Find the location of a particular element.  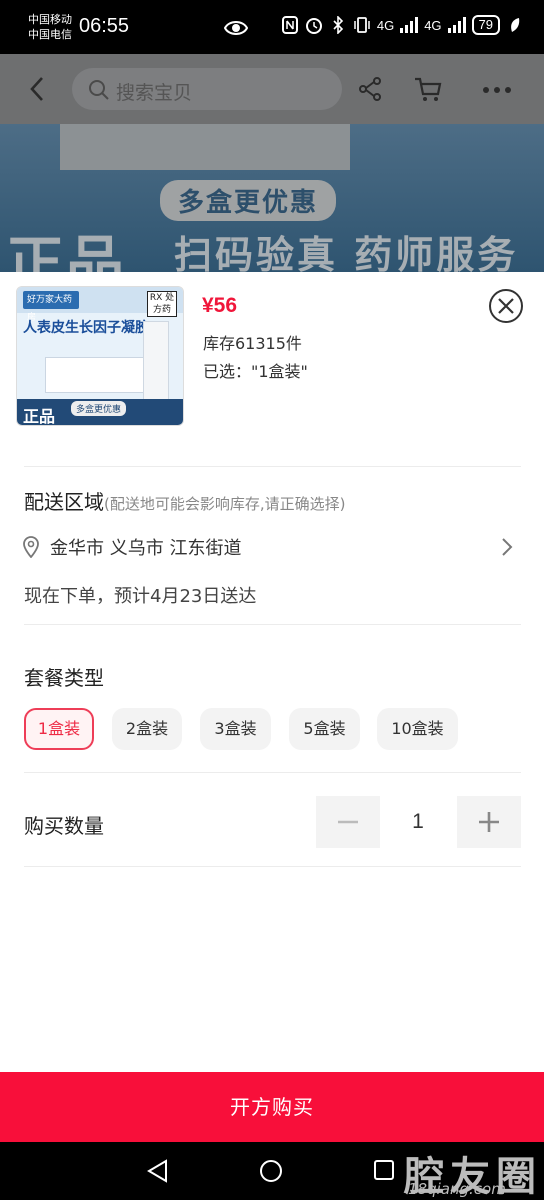

cart-icon is located at coordinates (428, 89).